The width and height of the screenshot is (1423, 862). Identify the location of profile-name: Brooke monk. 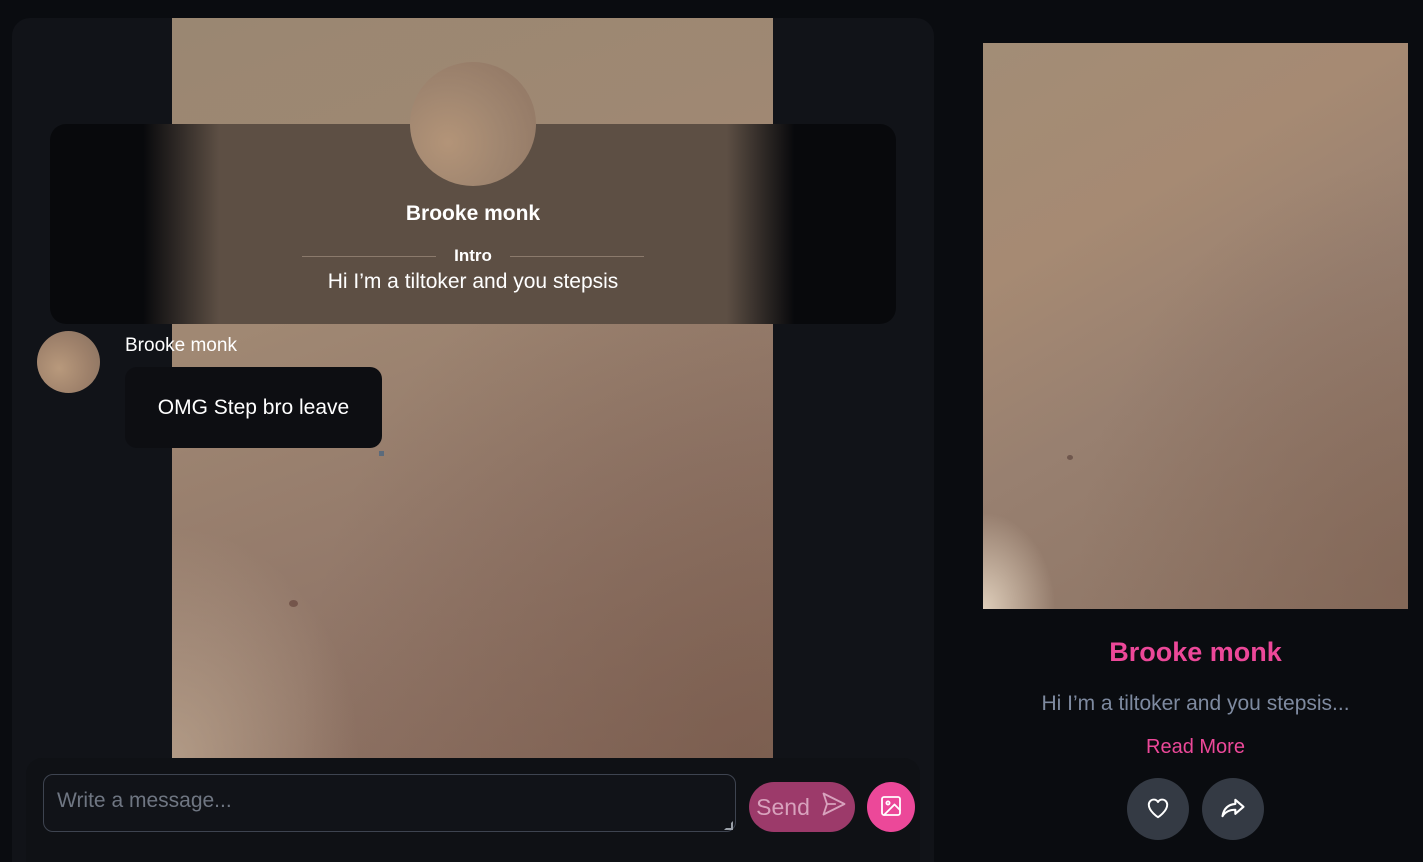
(1195, 652).